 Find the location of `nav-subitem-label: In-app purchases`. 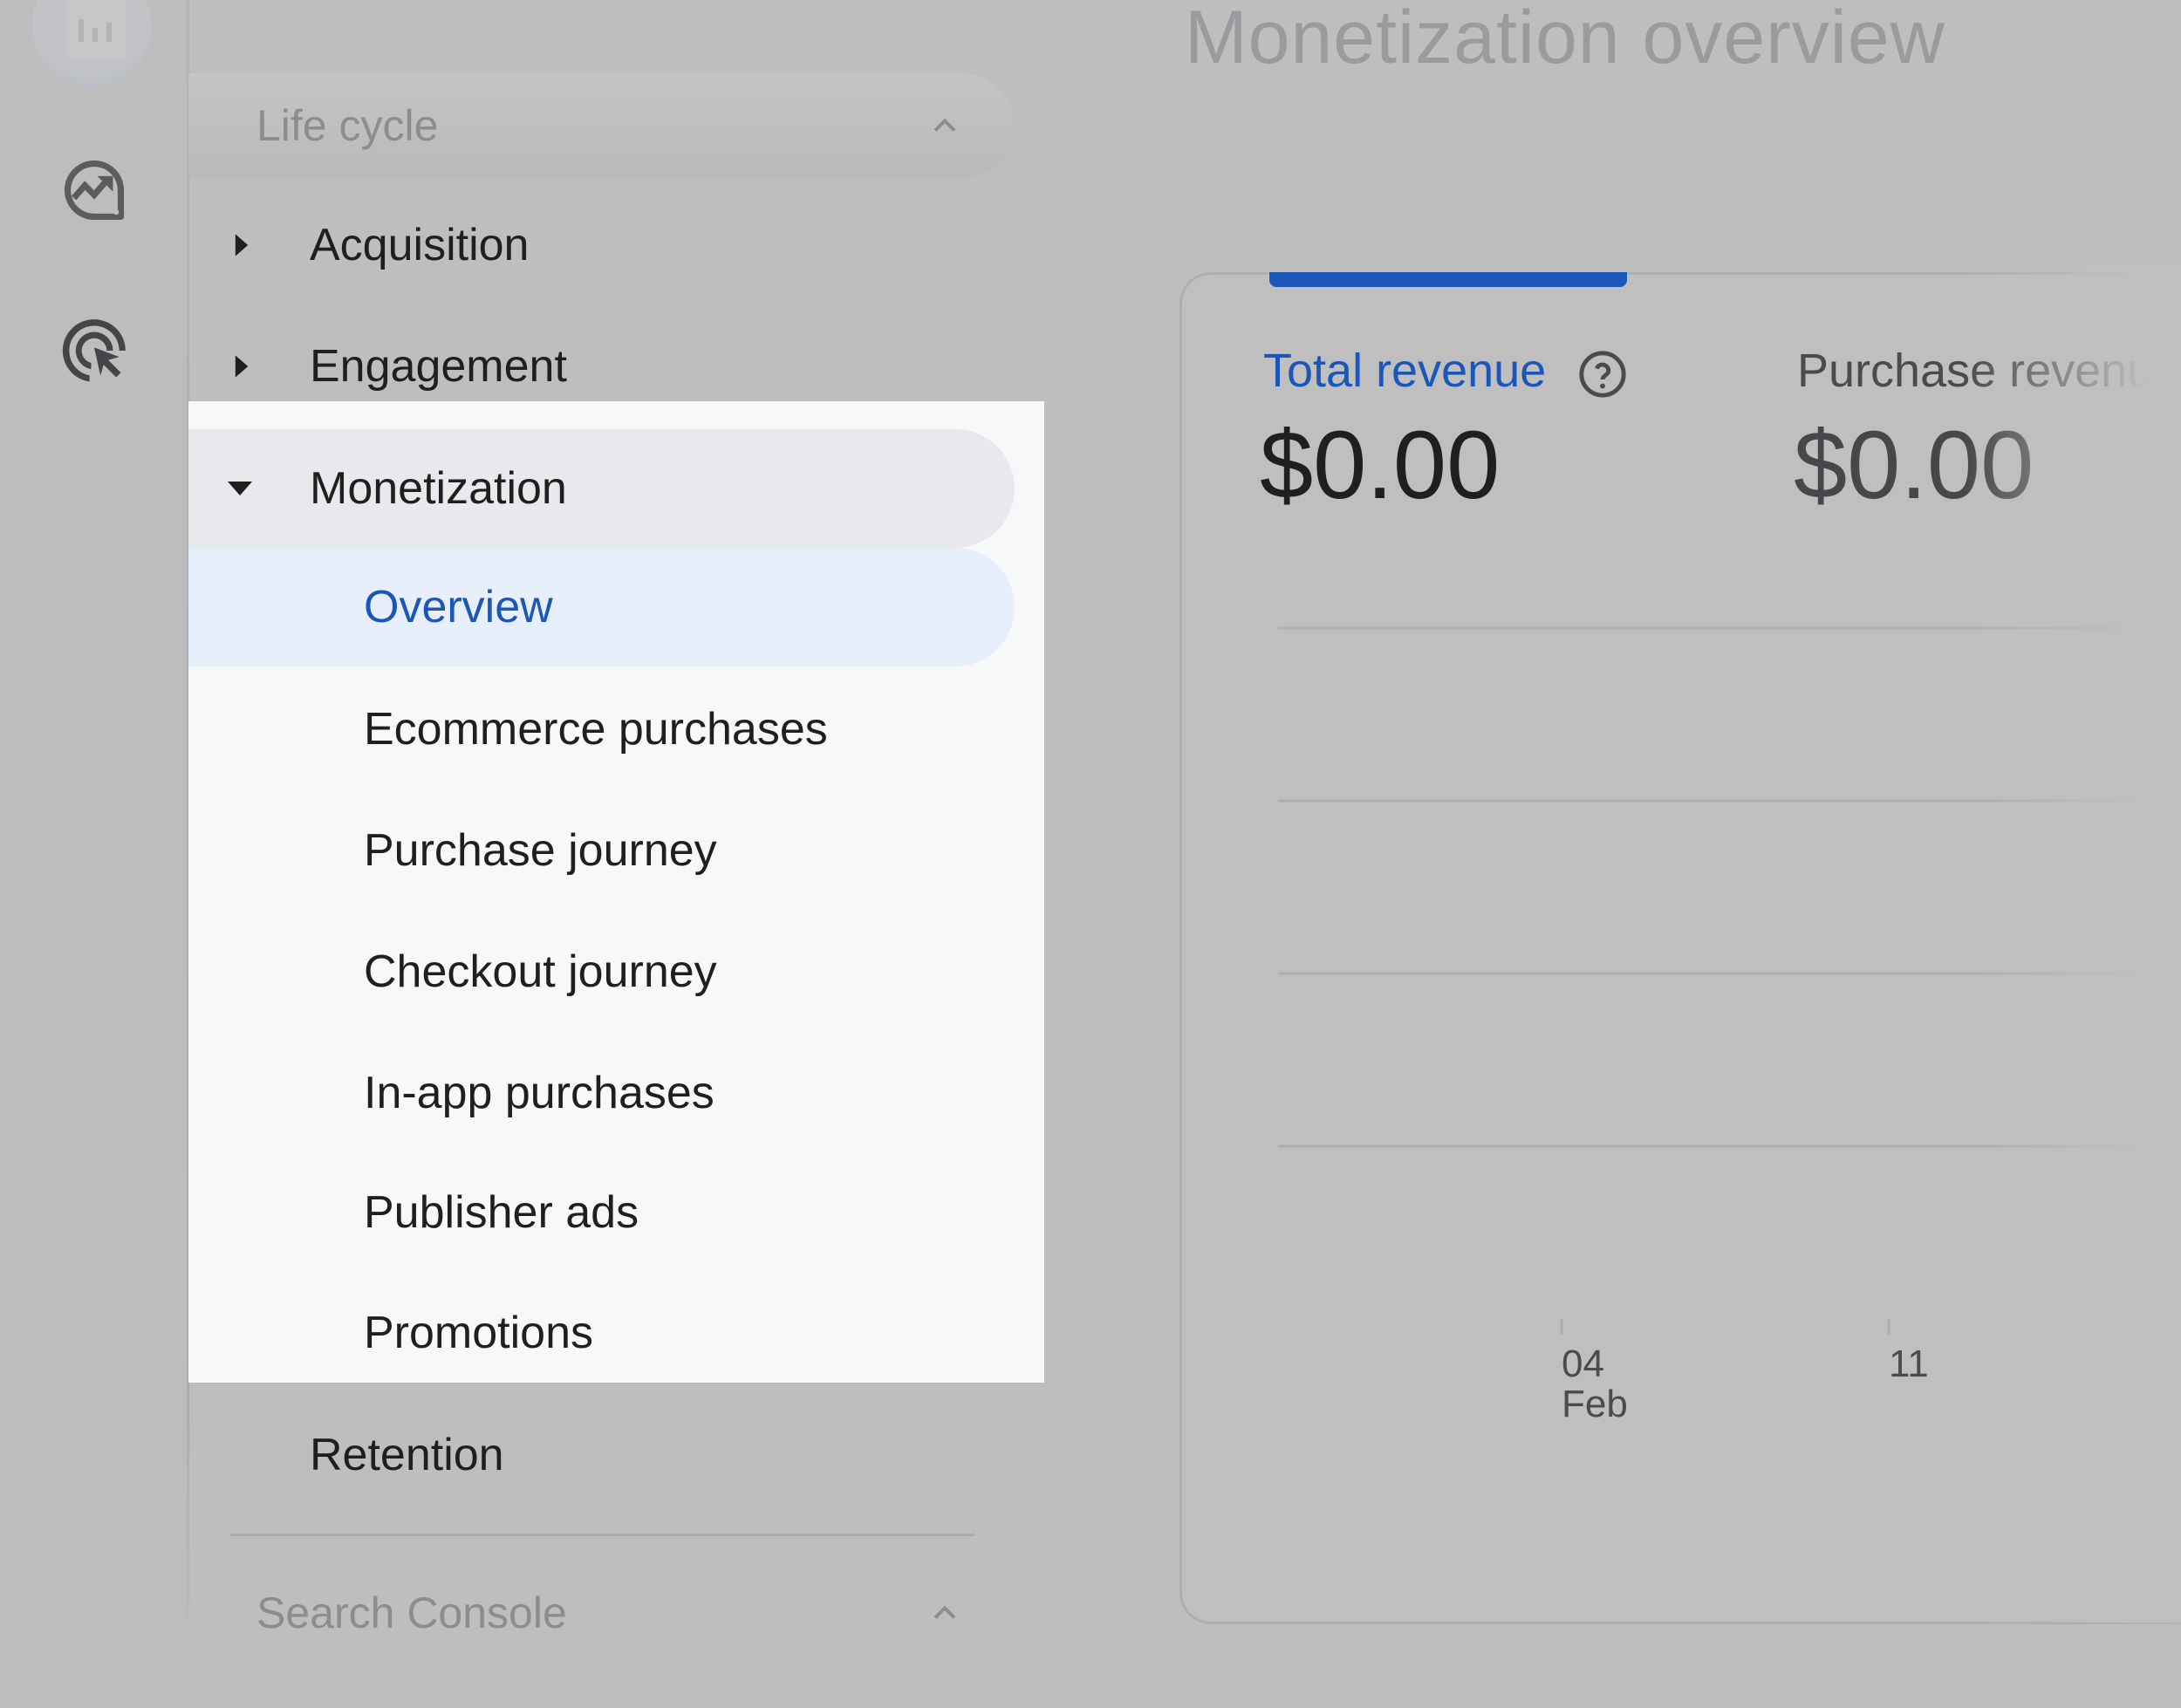

nav-subitem-label: In-app purchases is located at coordinates (539, 1093).